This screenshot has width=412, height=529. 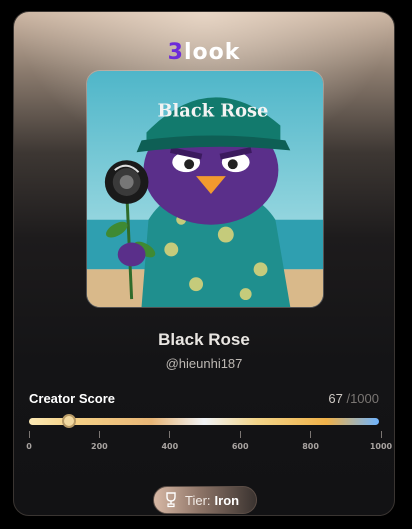 I want to click on score-label: Creator Score, so click(x=72, y=398).